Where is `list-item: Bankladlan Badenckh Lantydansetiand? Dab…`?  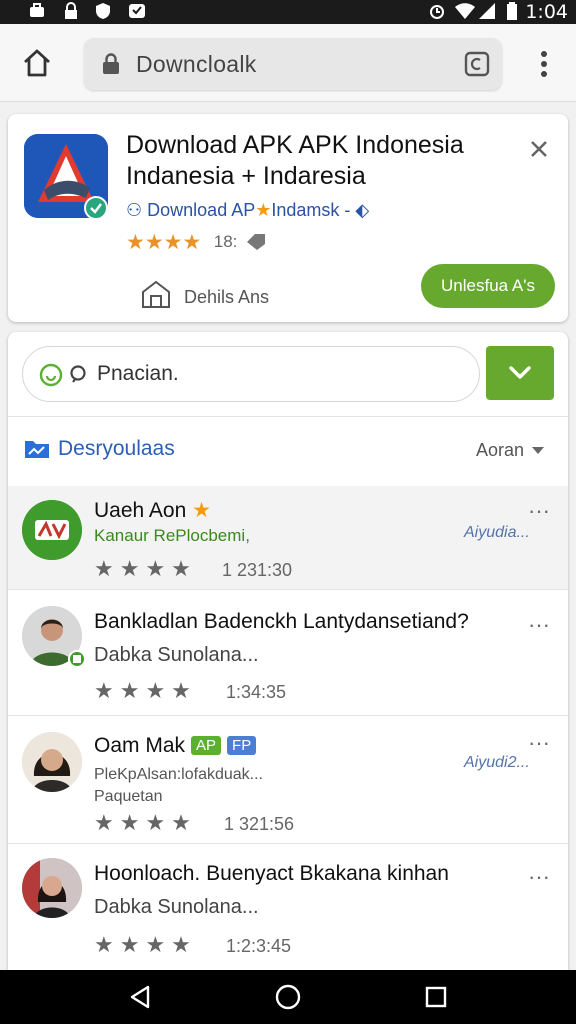
list-item: Bankladlan Badenckh Lantydansetiand? Dab… is located at coordinates (288, 653).